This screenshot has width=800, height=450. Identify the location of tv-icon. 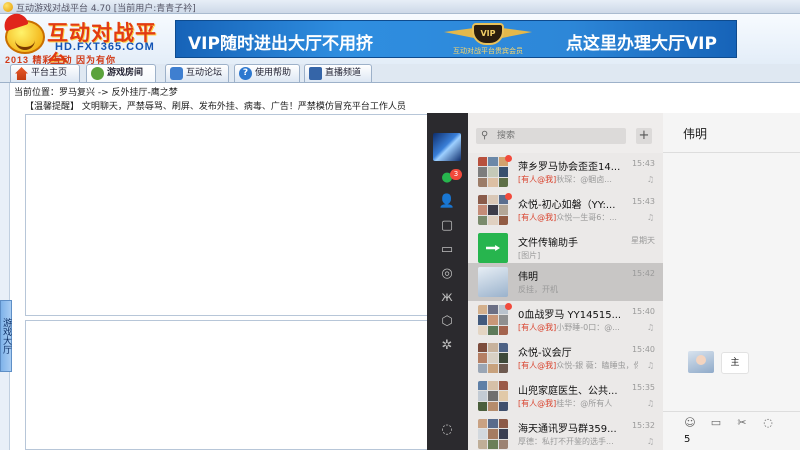
(315, 73).